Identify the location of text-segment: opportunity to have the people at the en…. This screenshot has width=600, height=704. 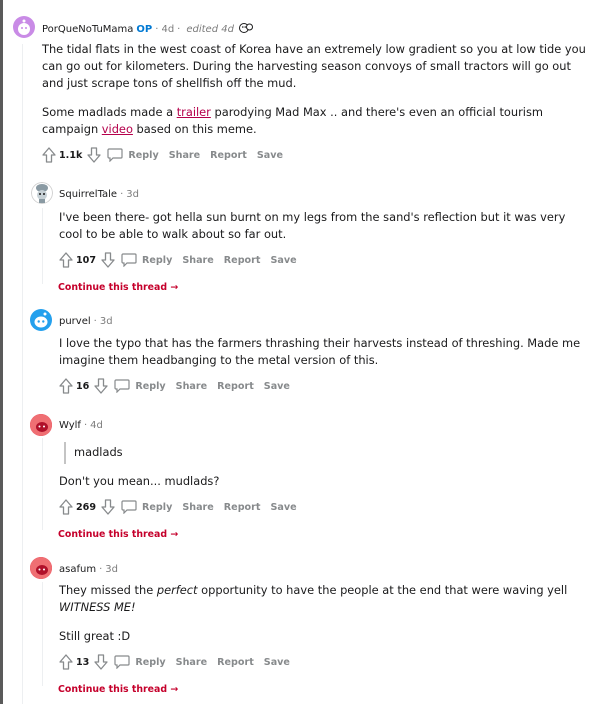
(382, 590).